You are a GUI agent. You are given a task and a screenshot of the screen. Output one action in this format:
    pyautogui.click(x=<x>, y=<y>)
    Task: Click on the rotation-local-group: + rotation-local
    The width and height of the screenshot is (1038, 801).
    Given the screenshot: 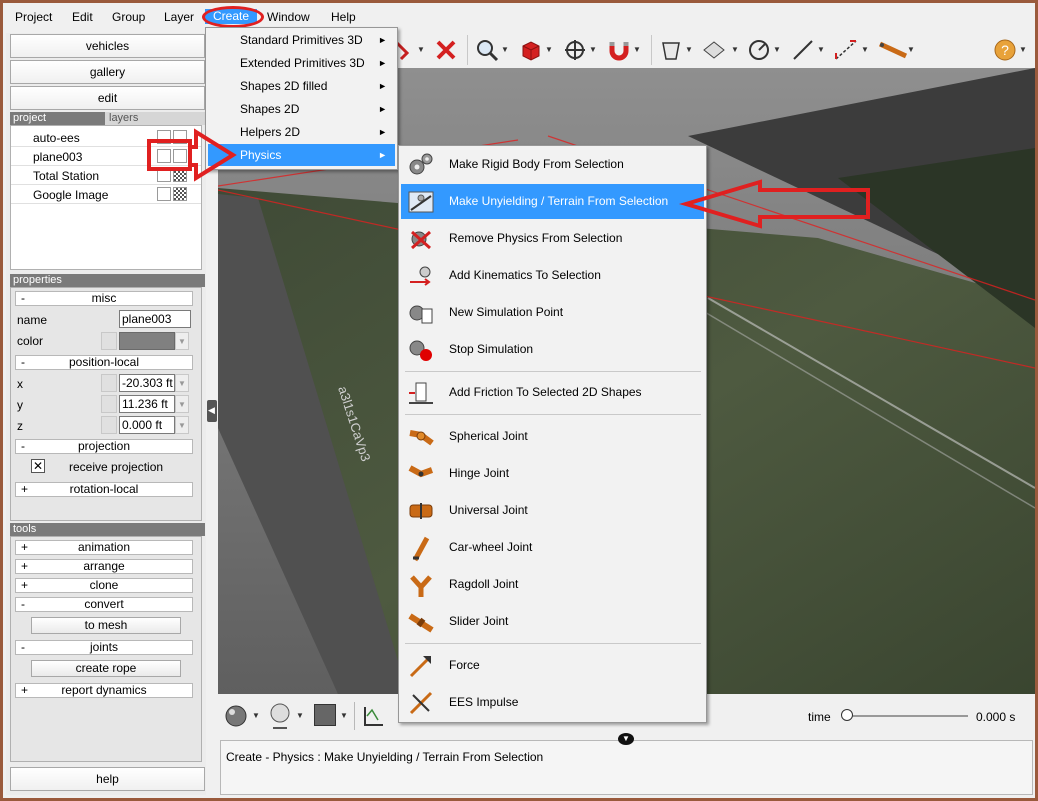 What is the action you would take?
    pyautogui.click(x=104, y=489)
    